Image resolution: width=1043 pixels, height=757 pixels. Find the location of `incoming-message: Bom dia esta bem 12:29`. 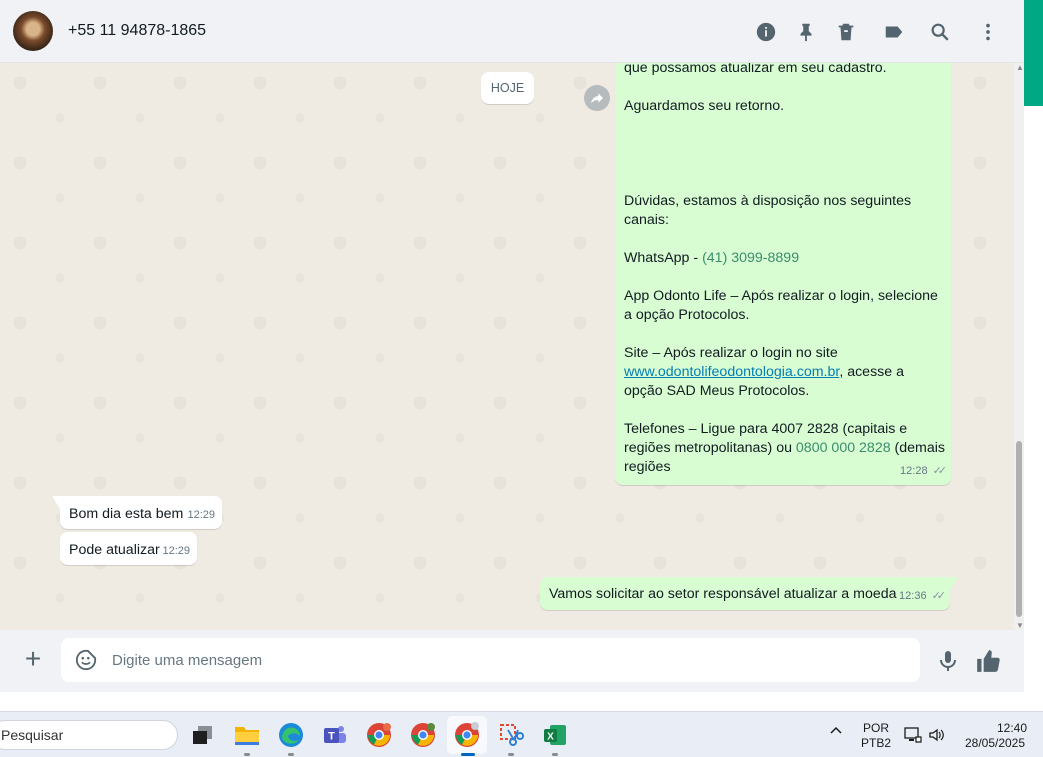

incoming-message: Bom dia esta bem 12:29 is located at coordinates (137, 512).